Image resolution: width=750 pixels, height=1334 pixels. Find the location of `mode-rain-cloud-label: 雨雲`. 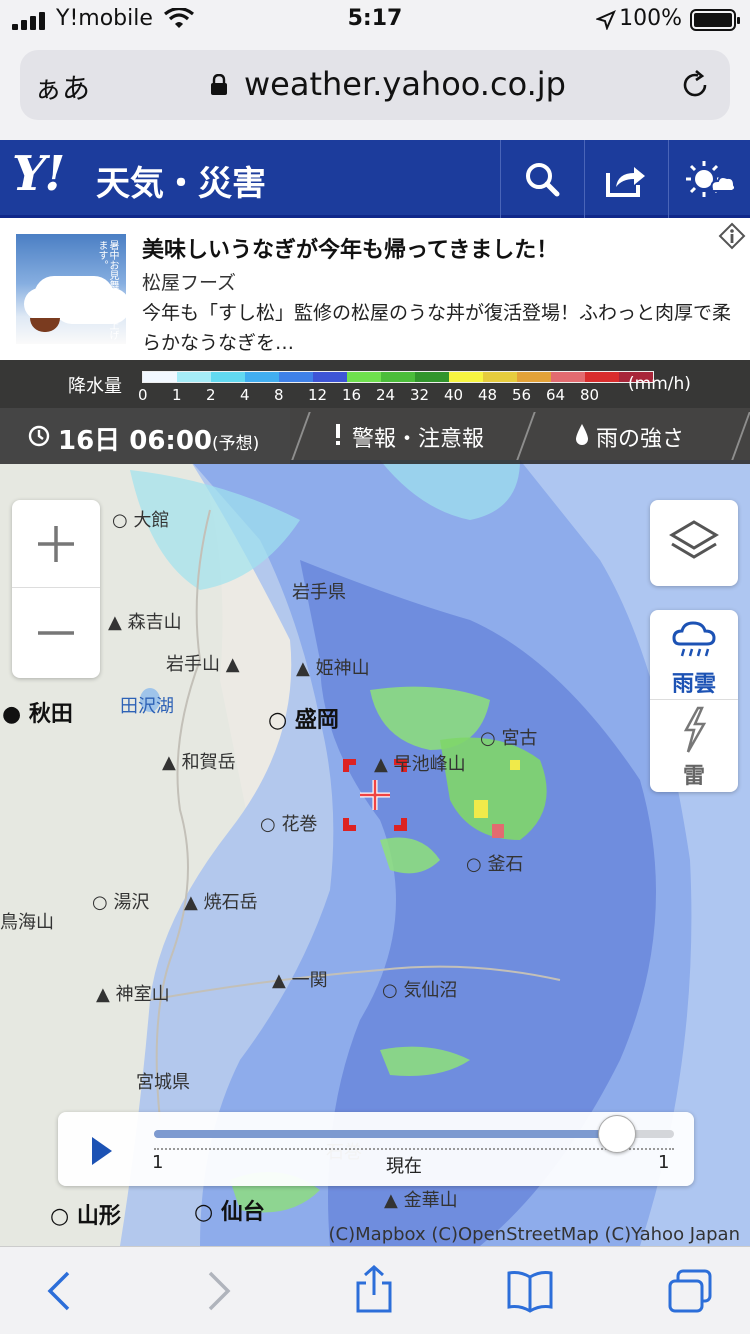

mode-rain-cloud-label: 雨雲 is located at coordinates (693, 684).